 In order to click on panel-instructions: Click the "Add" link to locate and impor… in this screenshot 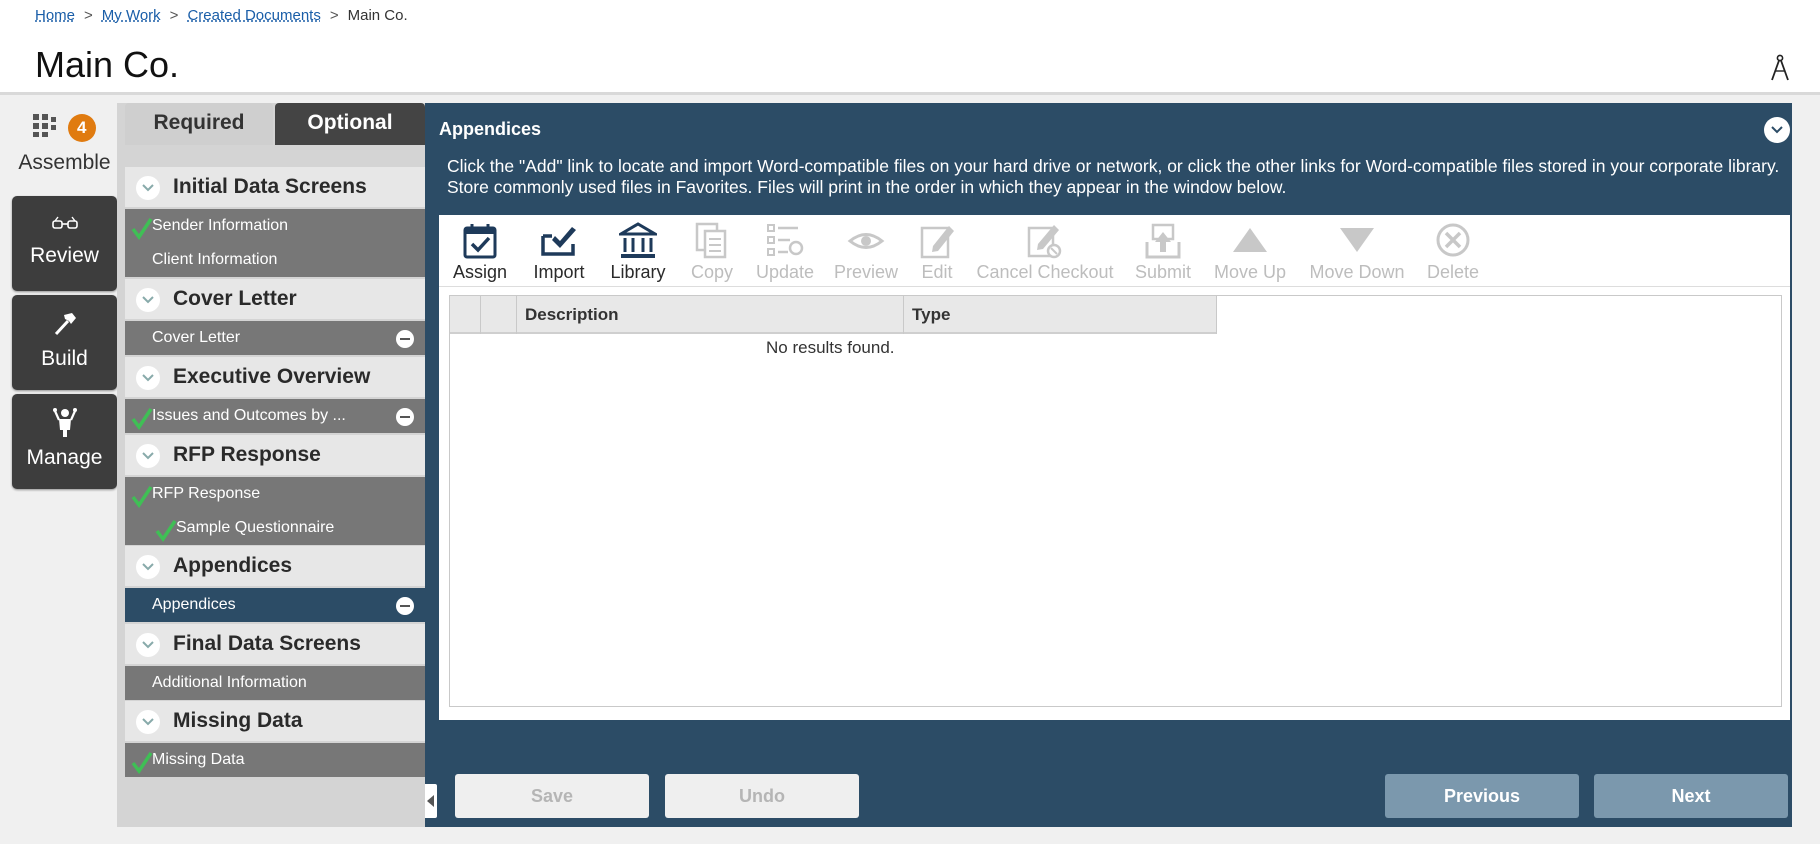, I will do `click(1113, 176)`.